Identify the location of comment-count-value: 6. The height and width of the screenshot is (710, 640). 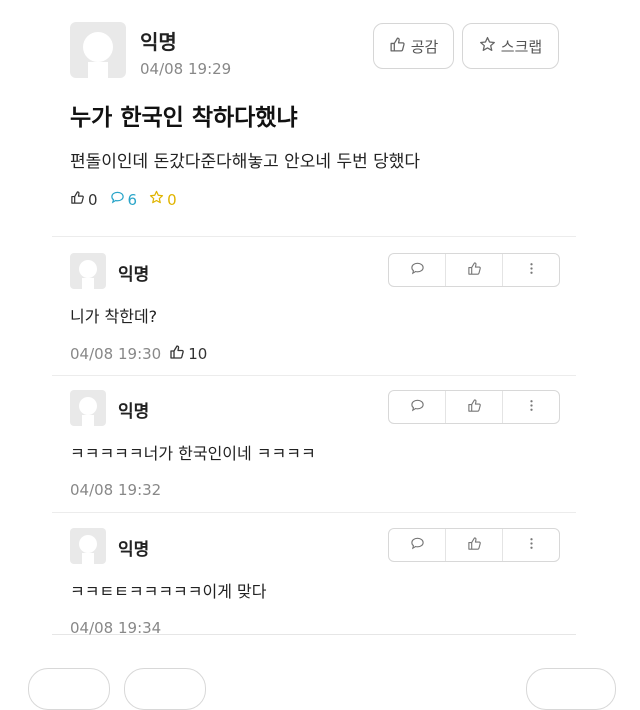
(132, 199).